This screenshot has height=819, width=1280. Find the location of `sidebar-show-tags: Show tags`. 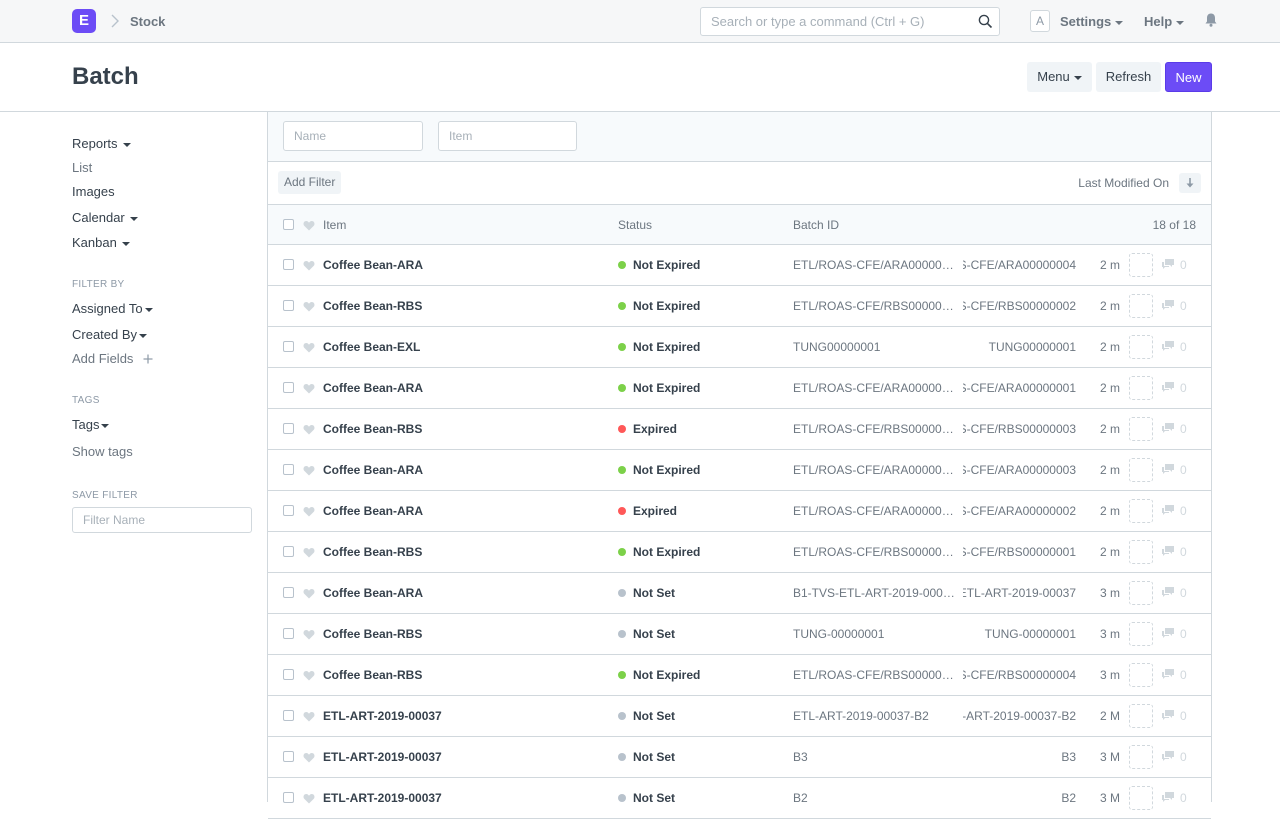

sidebar-show-tags: Show tags is located at coordinates (102, 451).